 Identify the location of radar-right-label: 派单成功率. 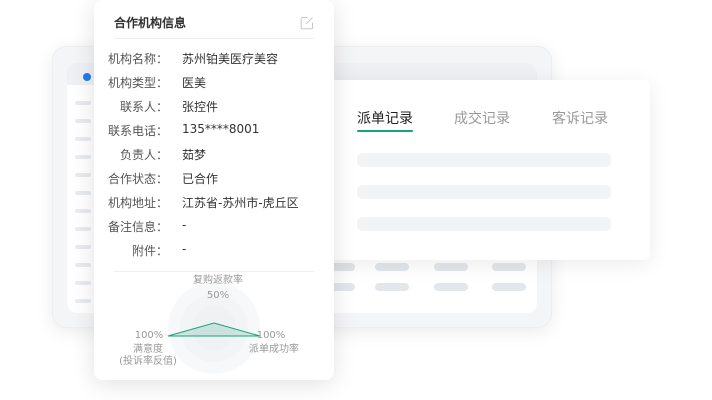
(274, 349).